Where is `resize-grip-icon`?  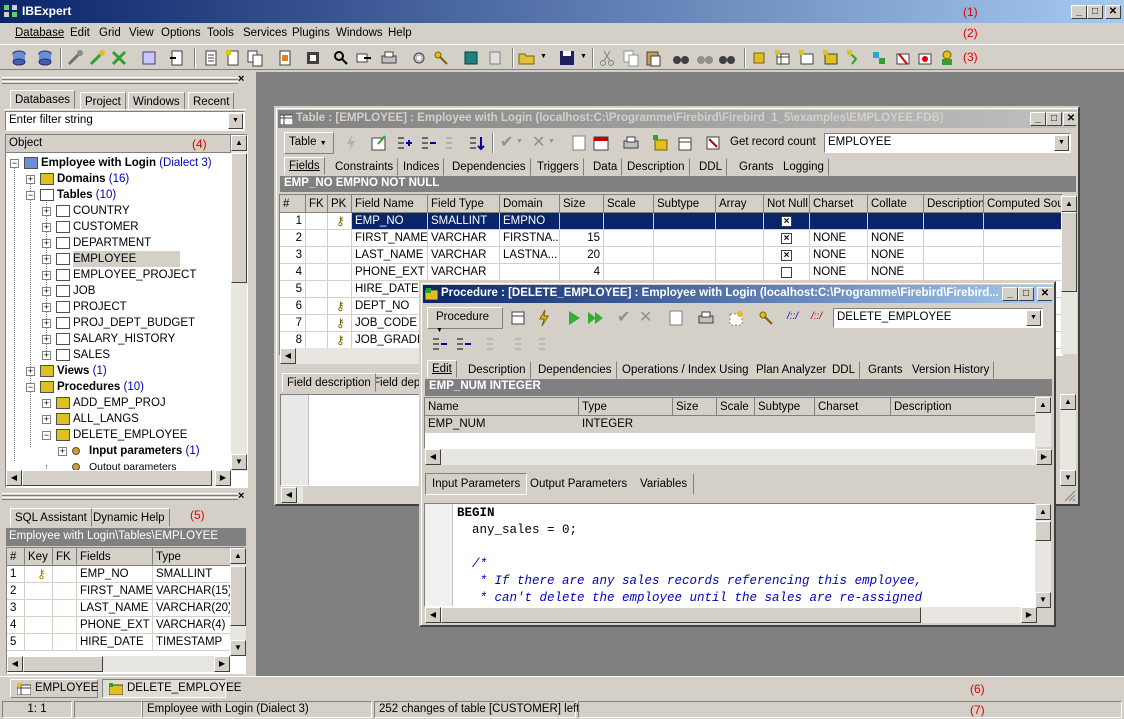 resize-grip-icon is located at coordinates (1069, 495).